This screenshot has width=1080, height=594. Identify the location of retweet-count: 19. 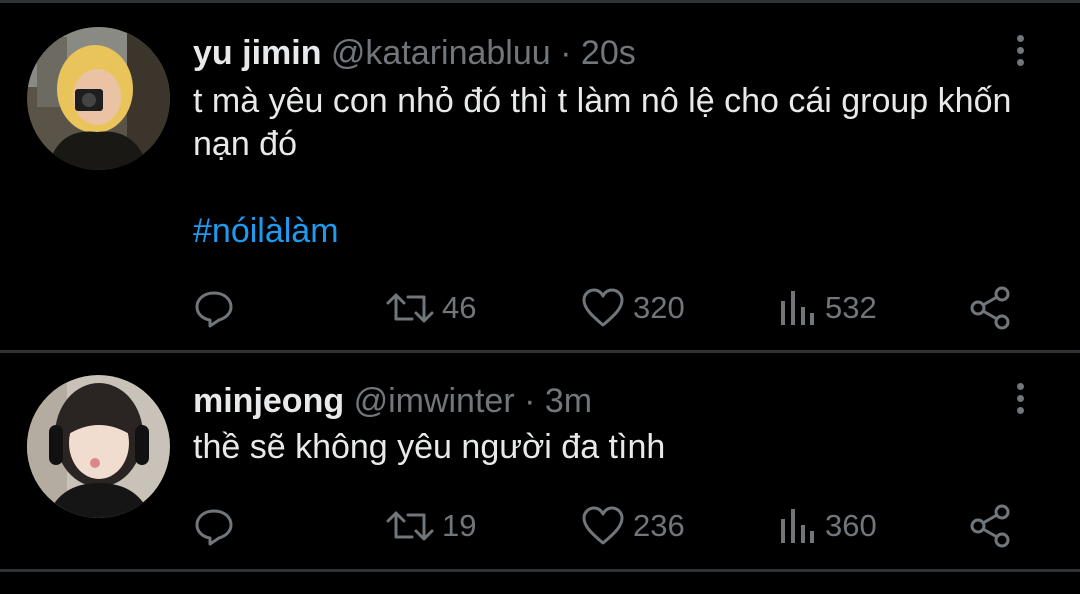
(459, 525).